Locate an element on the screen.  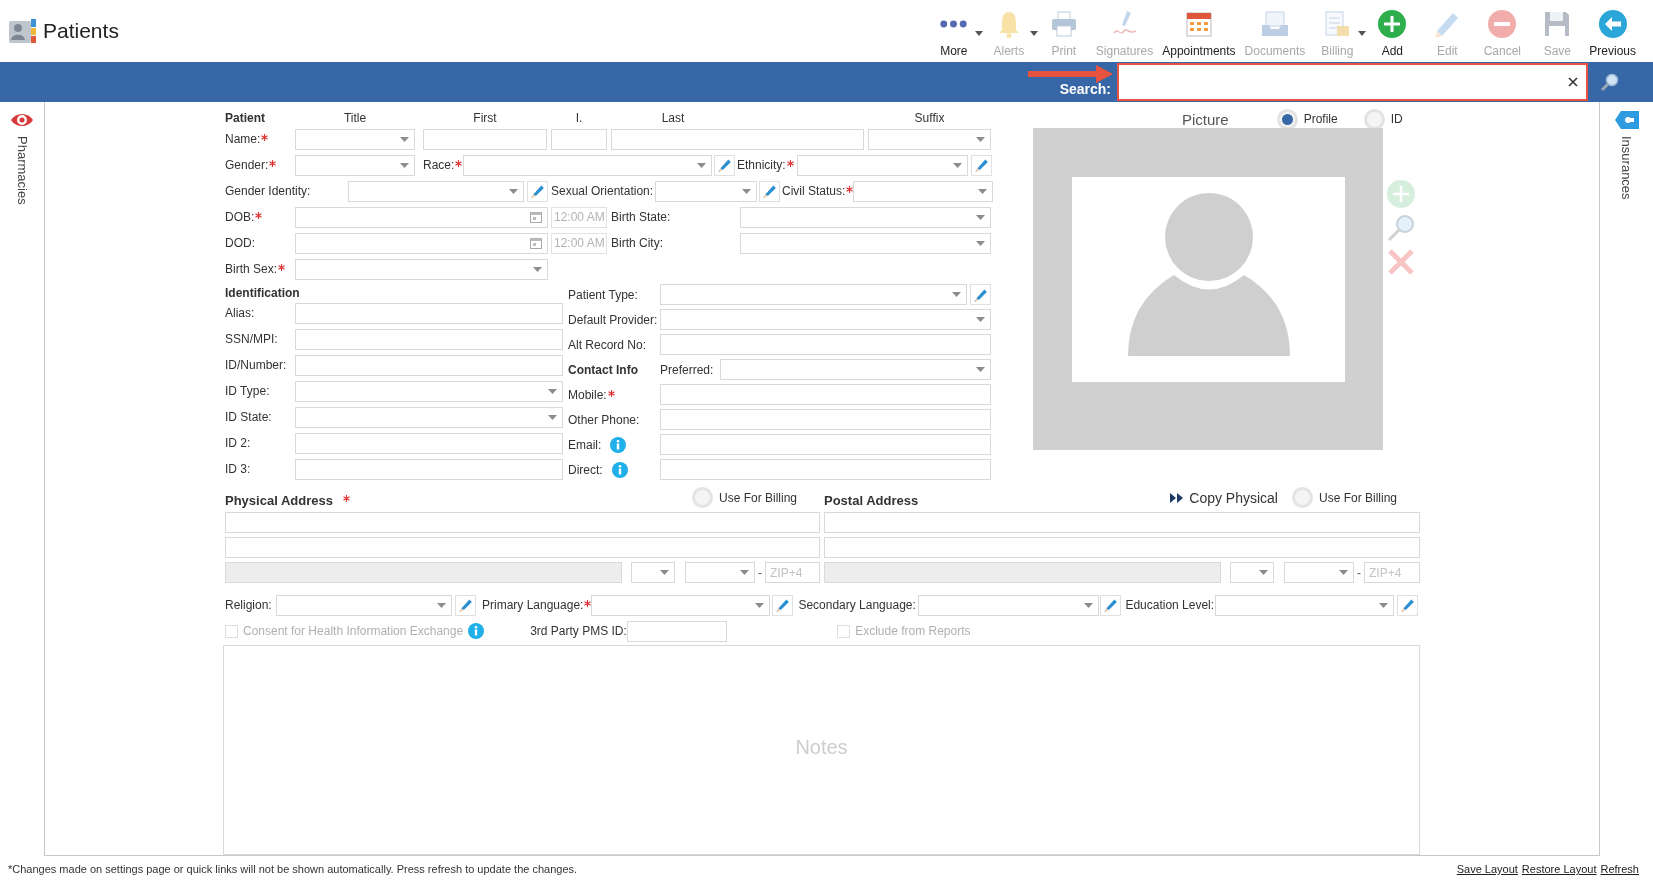
side-tab: Insurances is located at coordinates (1626, 151).